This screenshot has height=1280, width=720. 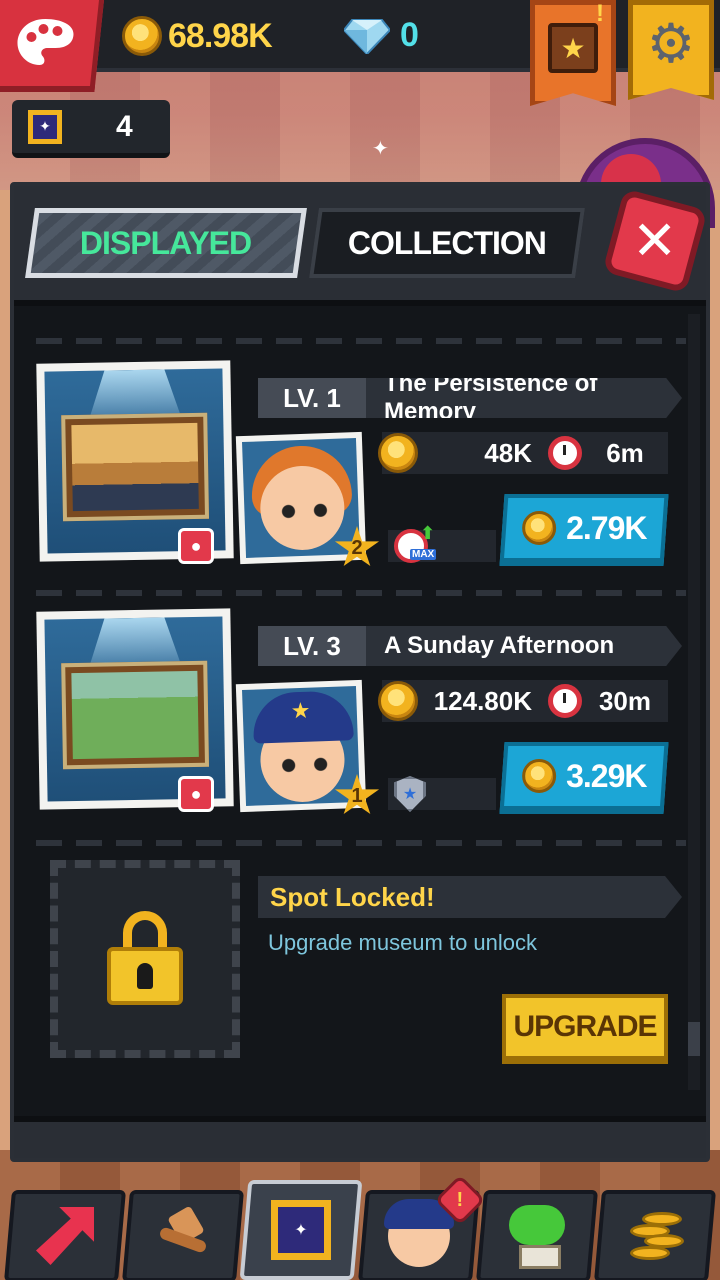 What do you see at coordinates (423, 554) in the screenshot?
I see `speed-max-label: MAX` at bounding box center [423, 554].